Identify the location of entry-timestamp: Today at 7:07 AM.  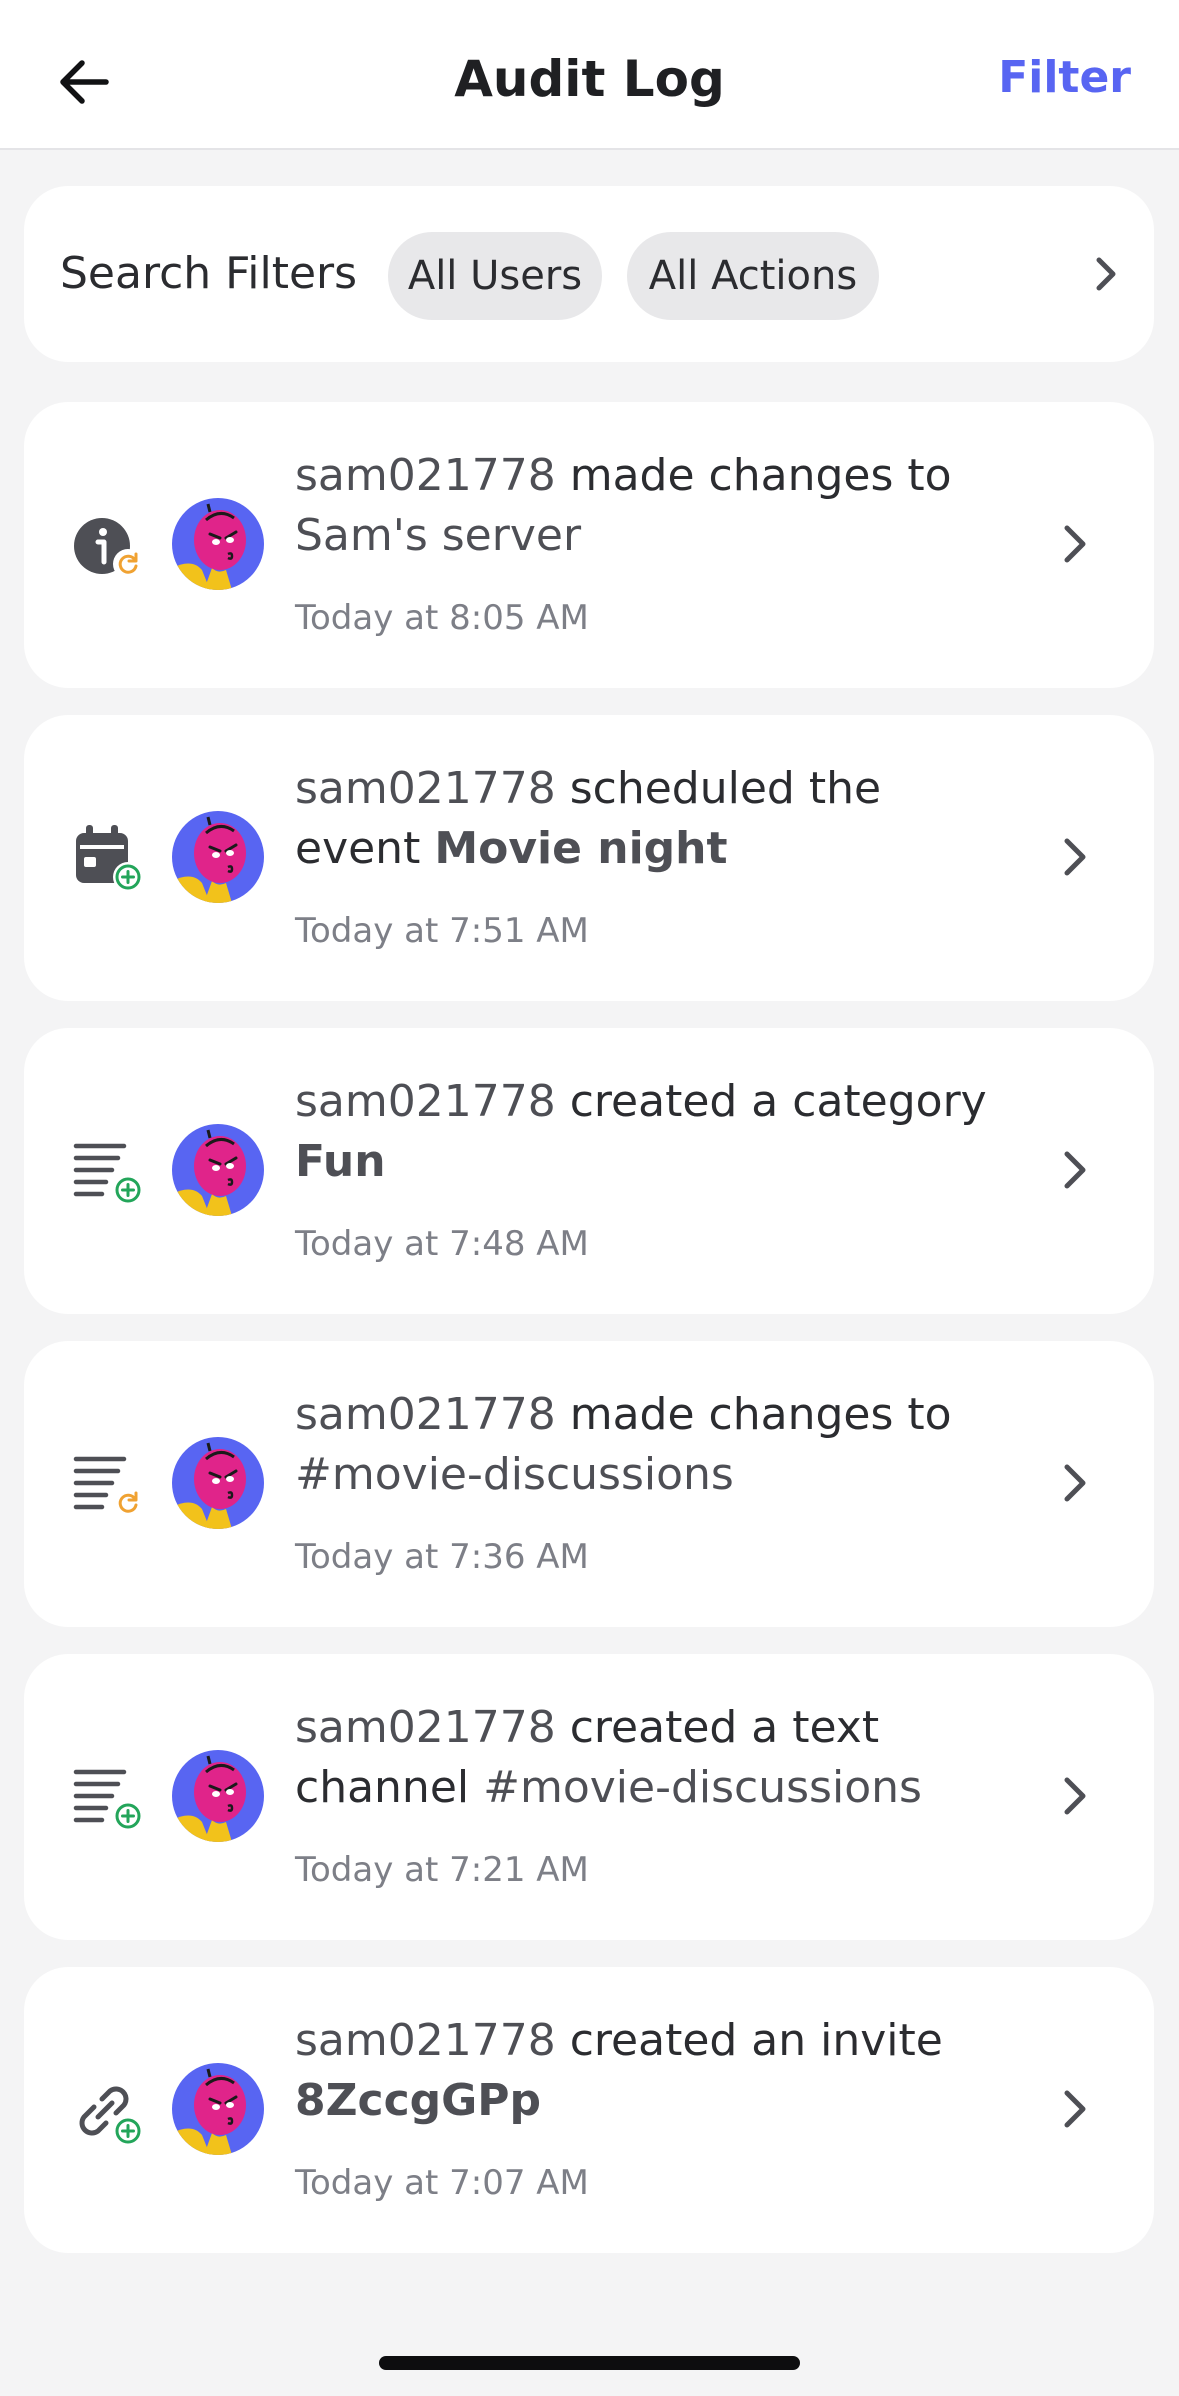
(442, 2183).